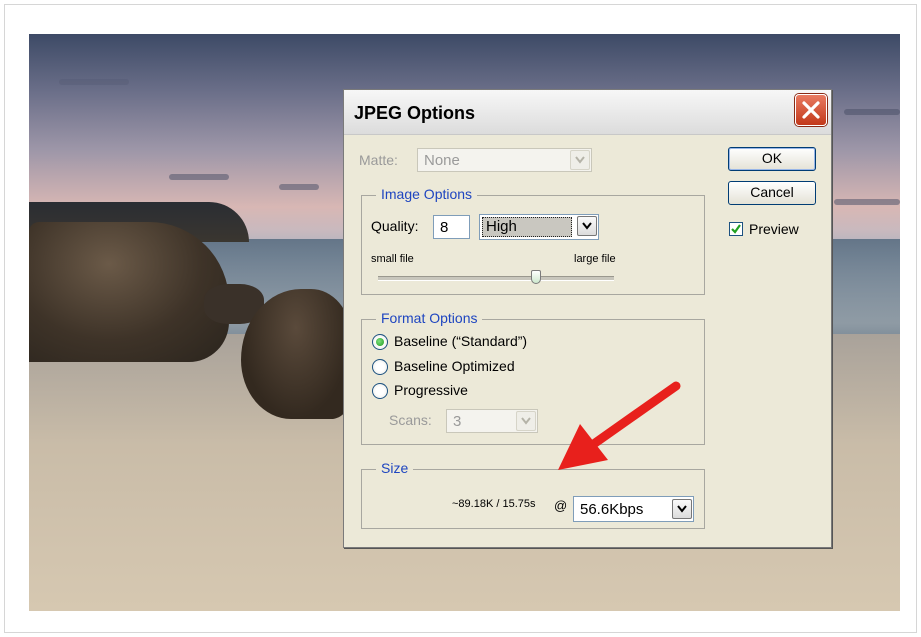  I want to click on quality-input: 8, so click(451, 227).